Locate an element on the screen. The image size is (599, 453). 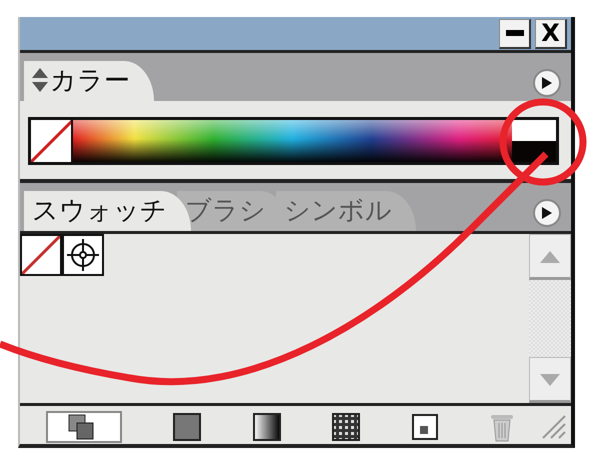
color-swatches-button is located at coordinates (187, 426).